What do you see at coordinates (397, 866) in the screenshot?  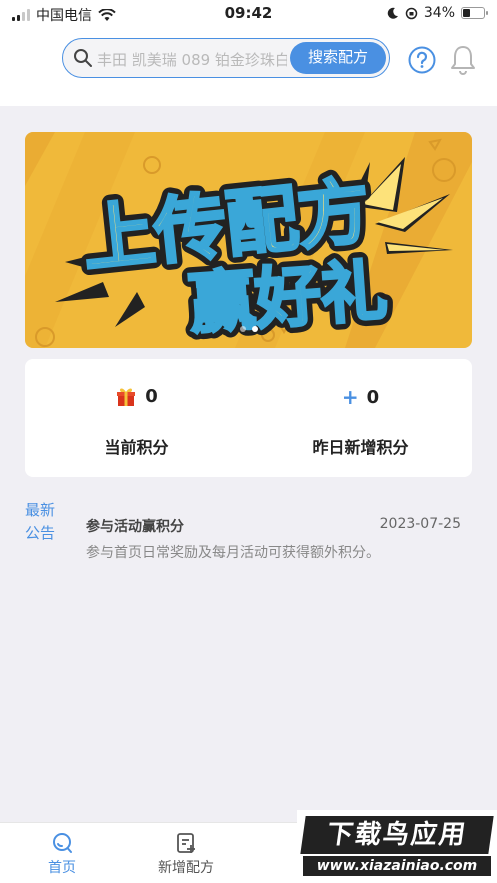 I see `watermark-url: www.xiazainiao.com` at bounding box center [397, 866].